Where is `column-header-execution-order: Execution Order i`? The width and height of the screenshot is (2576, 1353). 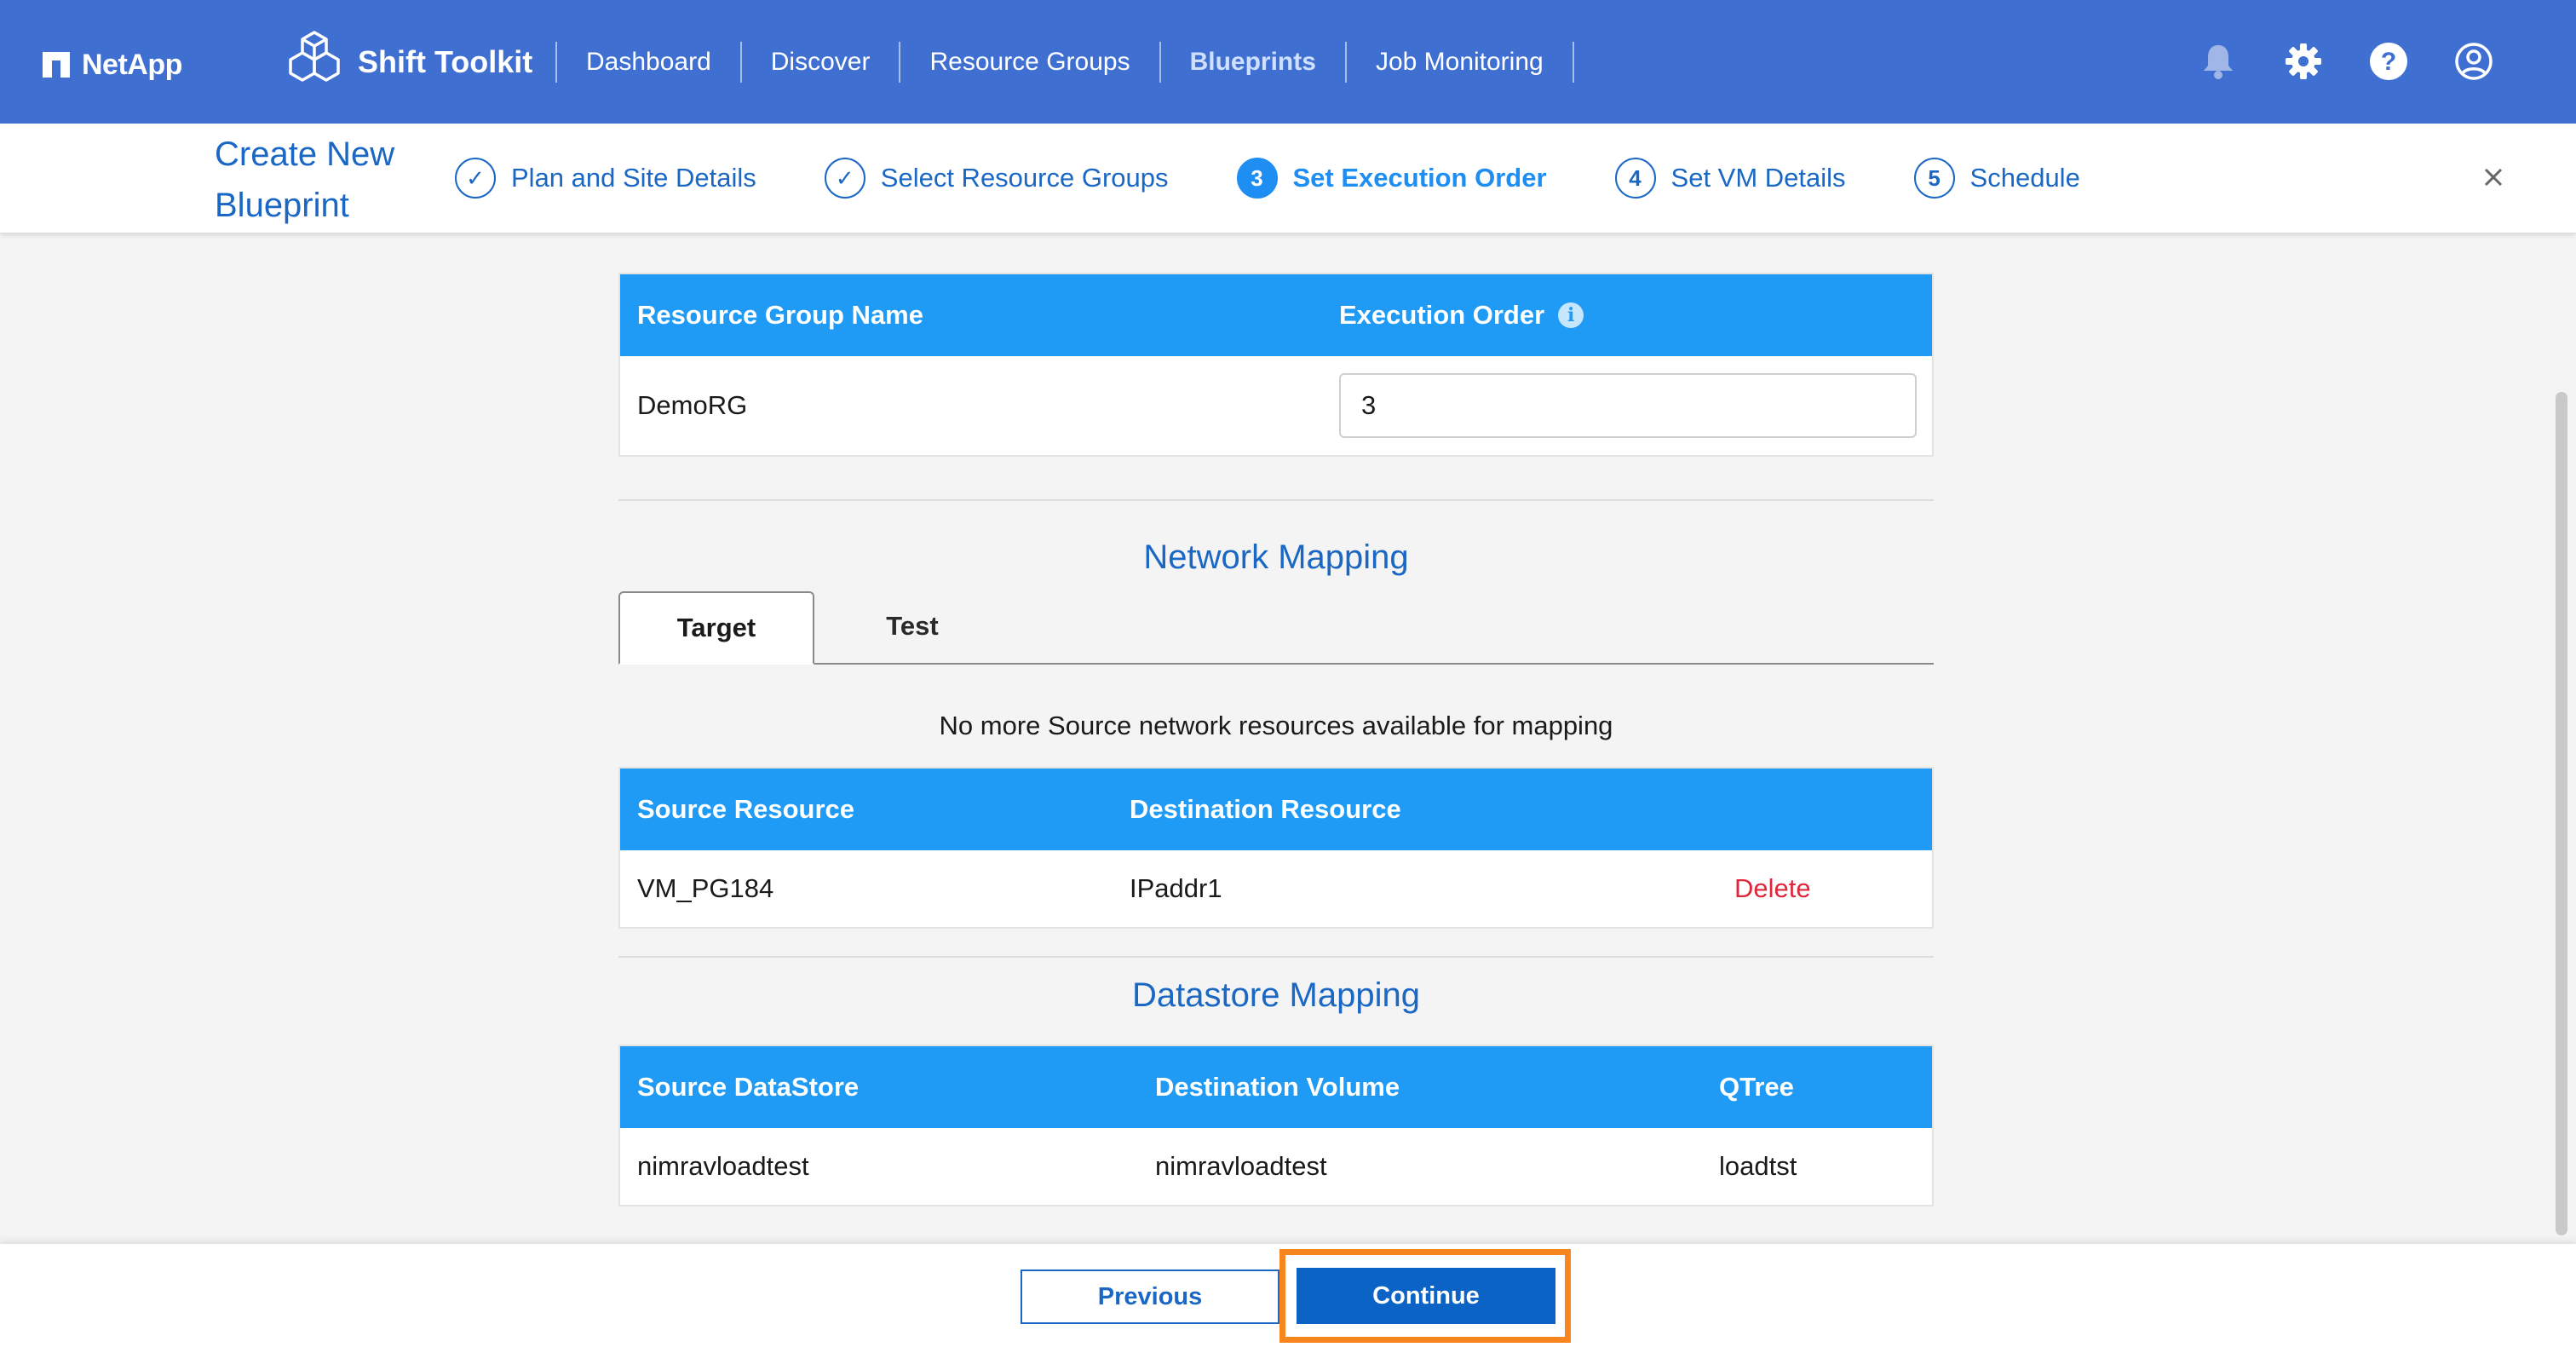
column-header-execution-order: Execution Order i is located at coordinates (1627, 315).